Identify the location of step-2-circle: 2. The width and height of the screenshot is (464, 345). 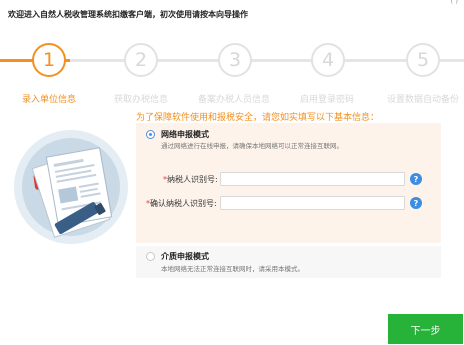
(141, 60).